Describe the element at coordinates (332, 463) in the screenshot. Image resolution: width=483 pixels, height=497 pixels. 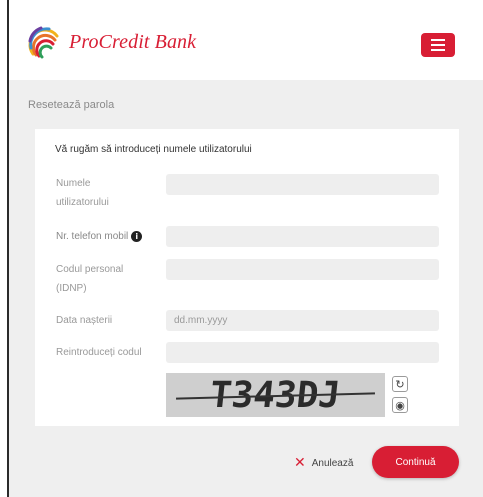
I see `cancel-label: Anulează` at that location.